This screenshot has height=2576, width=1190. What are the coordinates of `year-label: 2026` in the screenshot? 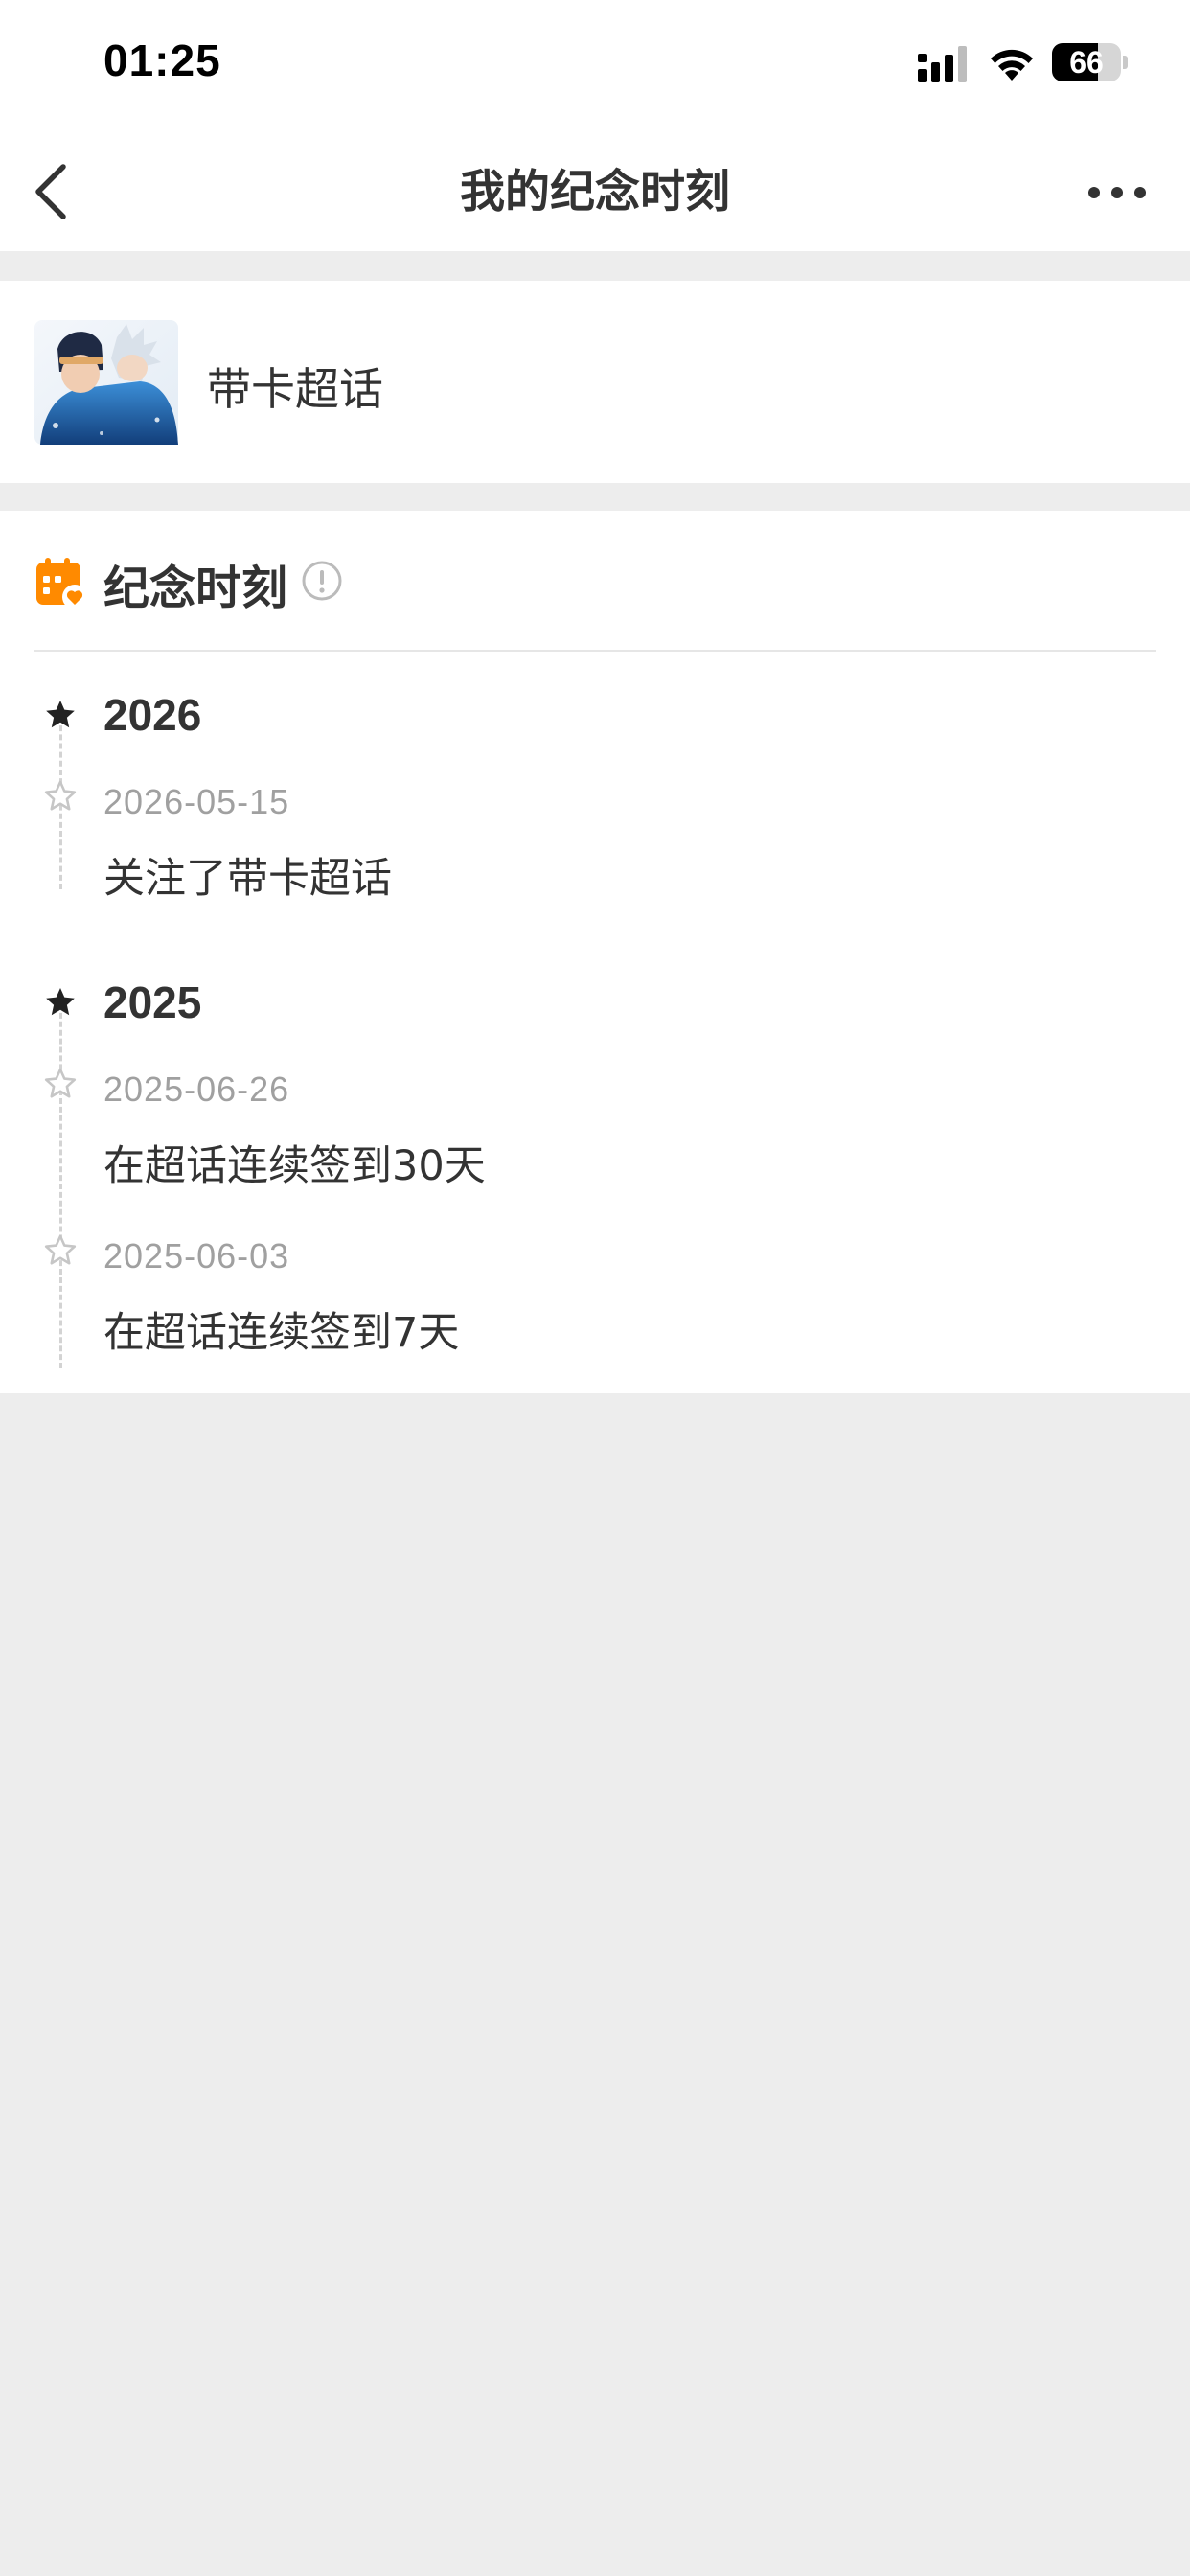 It's located at (152, 715).